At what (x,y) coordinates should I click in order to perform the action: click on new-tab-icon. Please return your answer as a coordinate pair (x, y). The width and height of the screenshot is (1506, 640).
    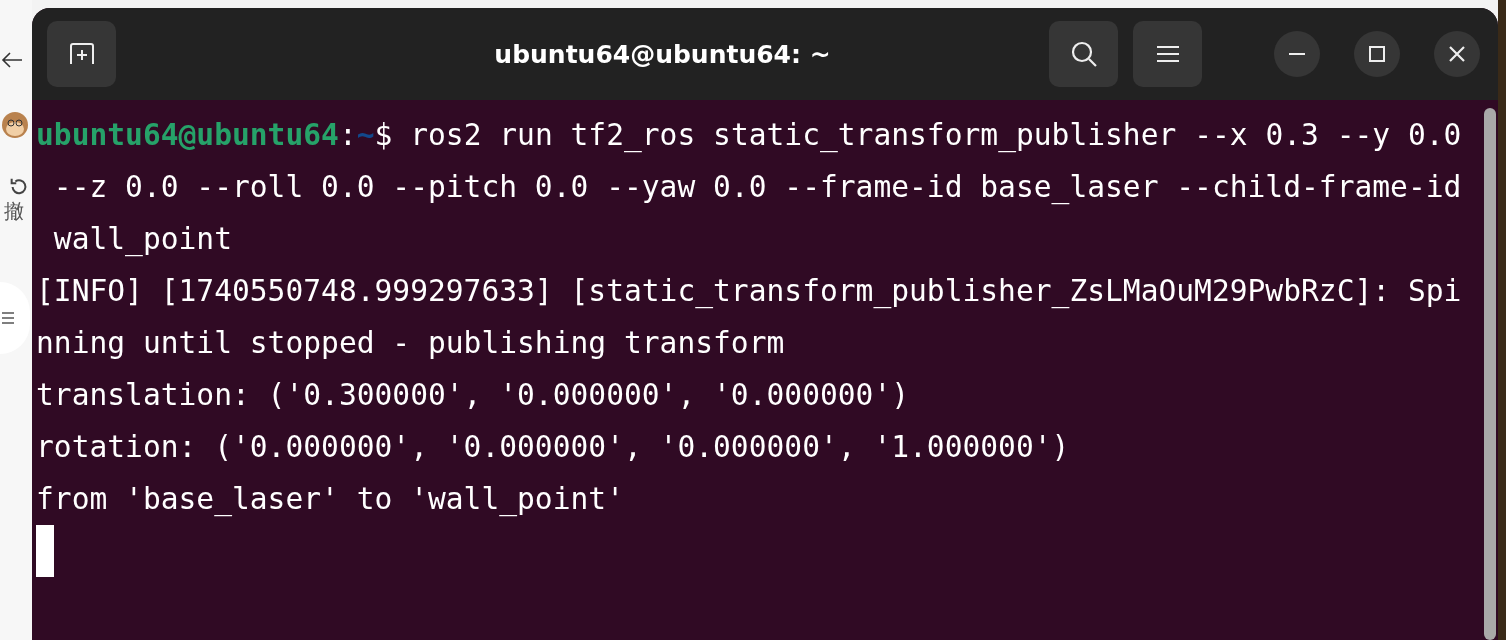
    Looking at the image, I should click on (81, 54).